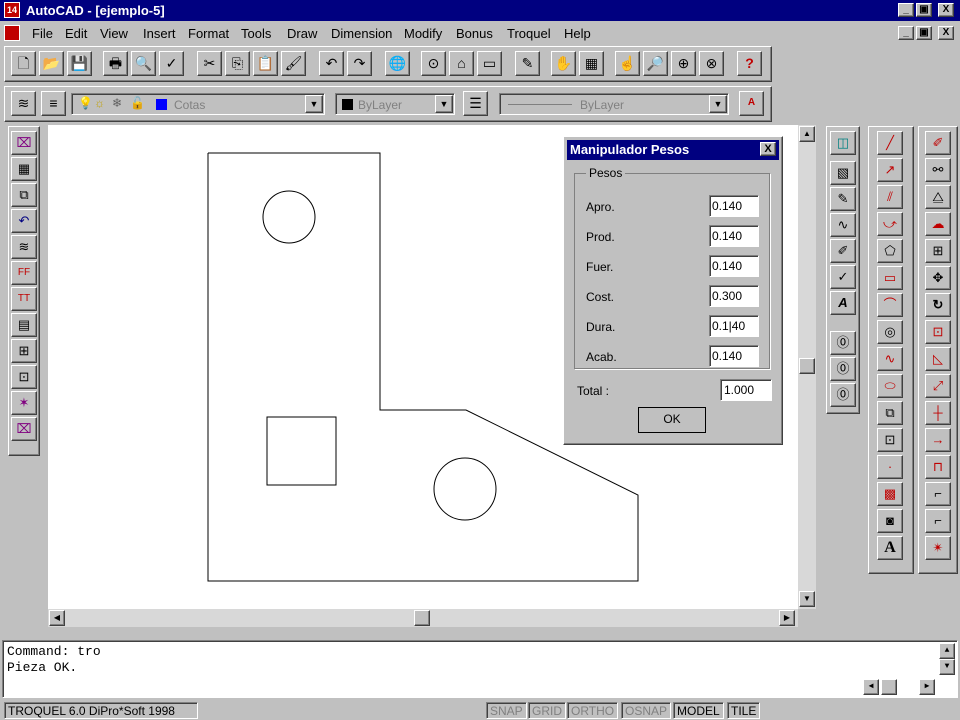 This screenshot has width=960, height=720. I want to click on restore-button: ▣, so click(924, 10).